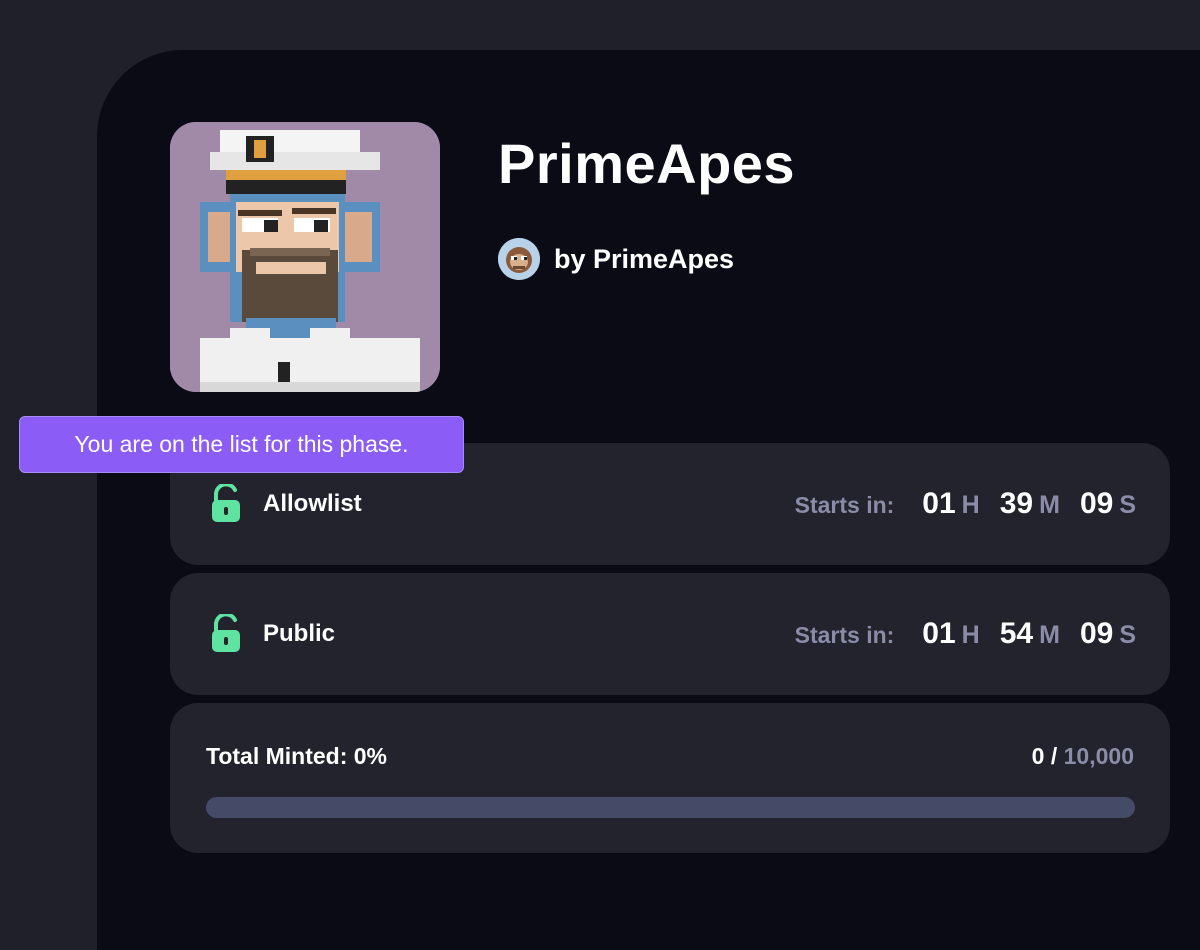  What do you see at coordinates (644, 258) in the screenshot?
I see `creator-name: by PrimeApes` at bounding box center [644, 258].